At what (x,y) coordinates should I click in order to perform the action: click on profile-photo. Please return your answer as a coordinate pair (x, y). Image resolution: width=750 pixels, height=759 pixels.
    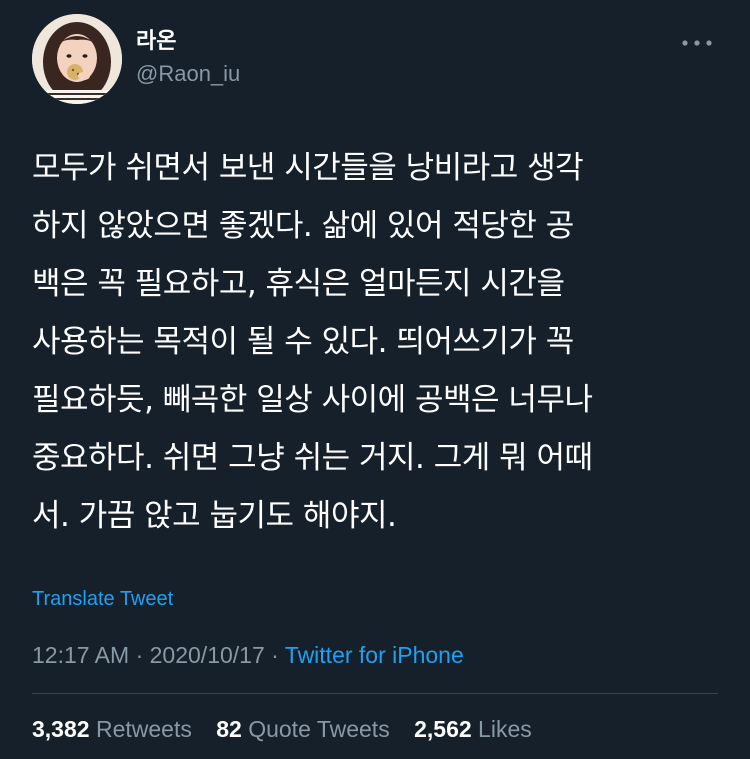
    Looking at the image, I should click on (77, 59).